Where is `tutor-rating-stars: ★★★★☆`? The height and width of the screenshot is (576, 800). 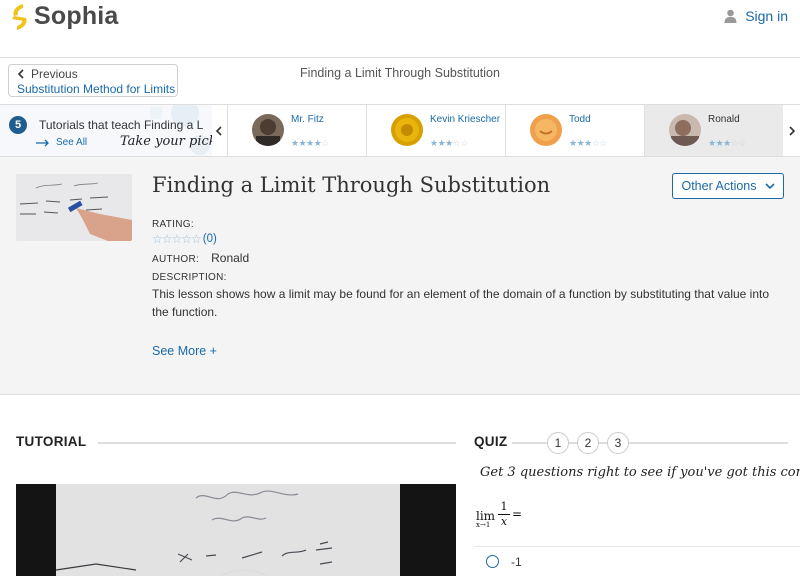 tutor-rating-stars: ★★★★☆ is located at coordinates (310, 143).